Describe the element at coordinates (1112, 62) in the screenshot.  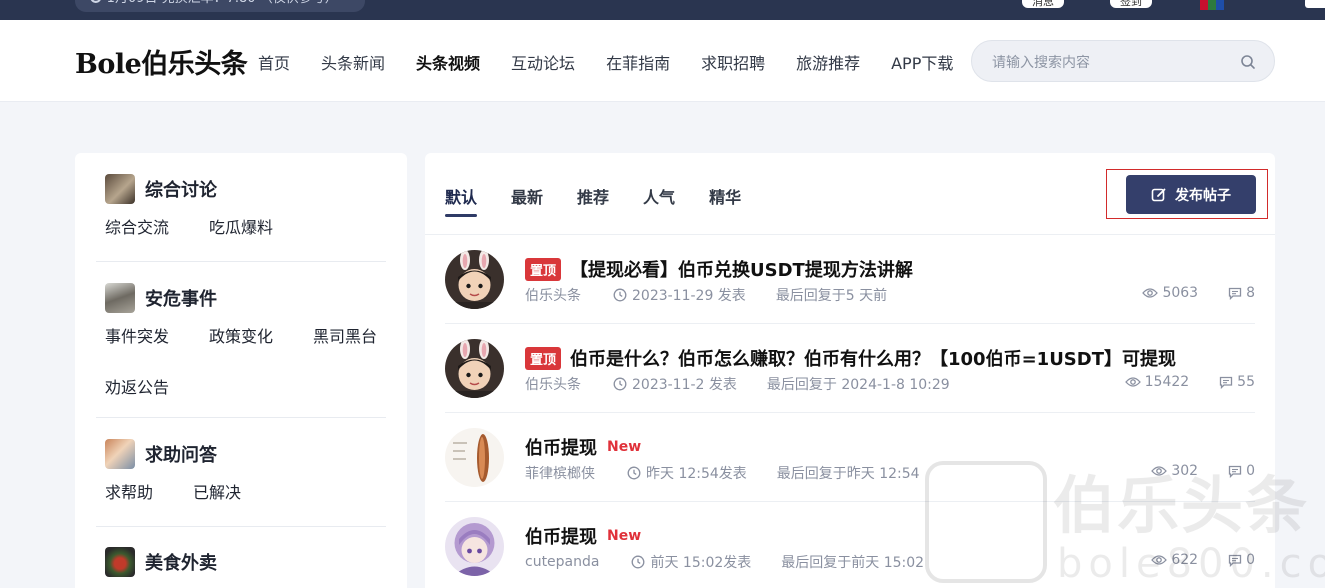
I see `search-input` at that location.